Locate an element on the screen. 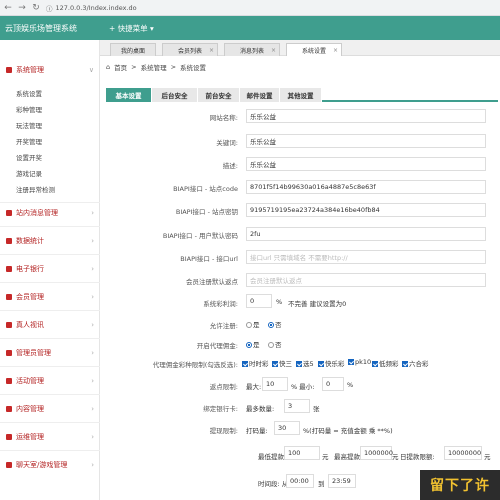  sidebar-item-register-check: 注册异常检测 is located at coordinates (35, 189).